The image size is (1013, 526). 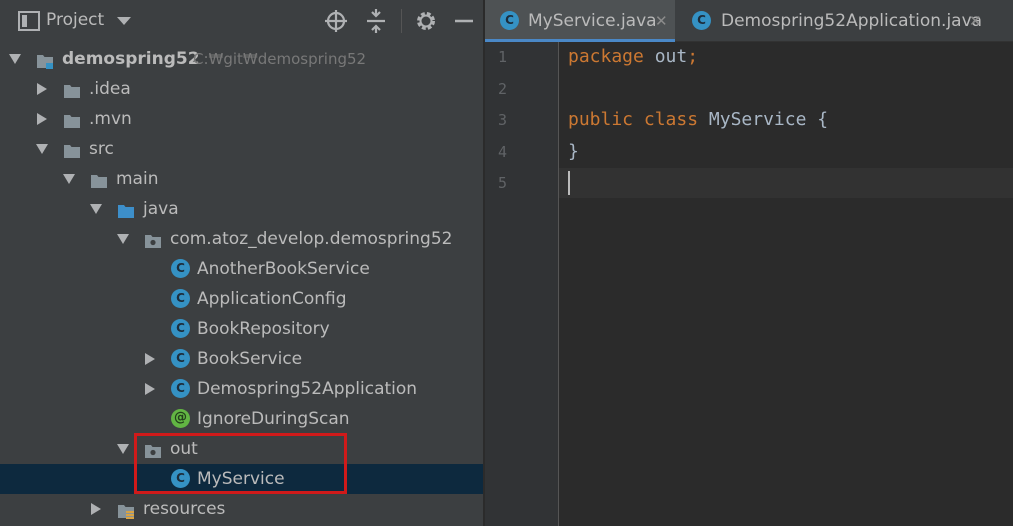 What do you see at coordinates (569, 183) in the screenshot?
I see `text-caret` at bounding box center [569, 183].